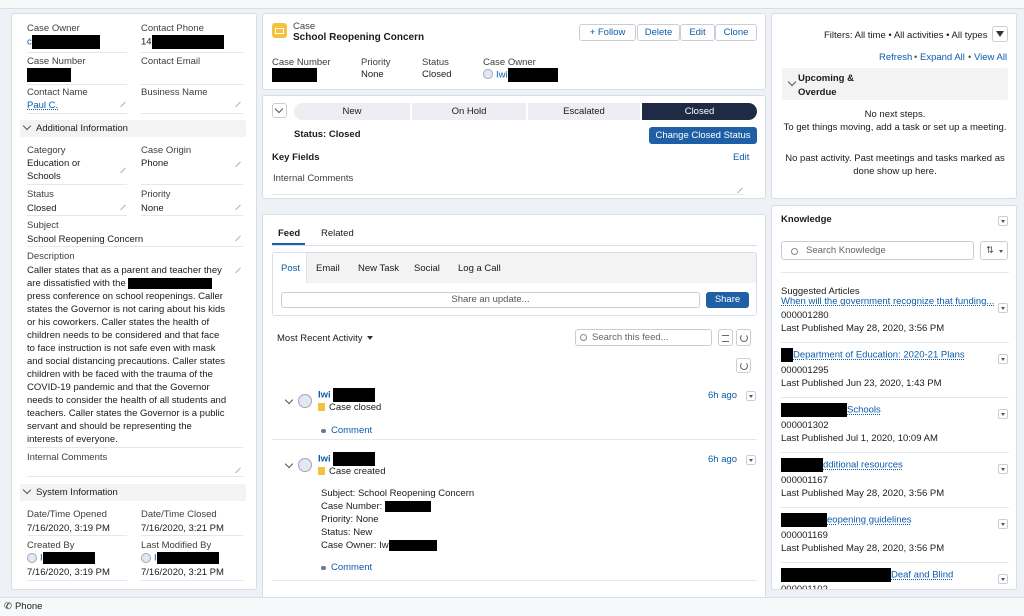 The height and width of the screenshot is (616, 1024). What do you see at coordinates (942, 57) in the screenshot?
I see `expand-all-link: Expand All` at bounding box center [942, 57].